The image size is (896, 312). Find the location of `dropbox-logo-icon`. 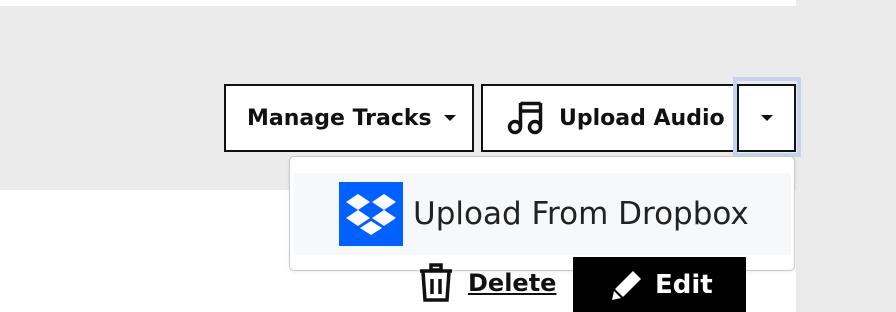

dropbox-logo-icon is located at coordinates (371, 214).